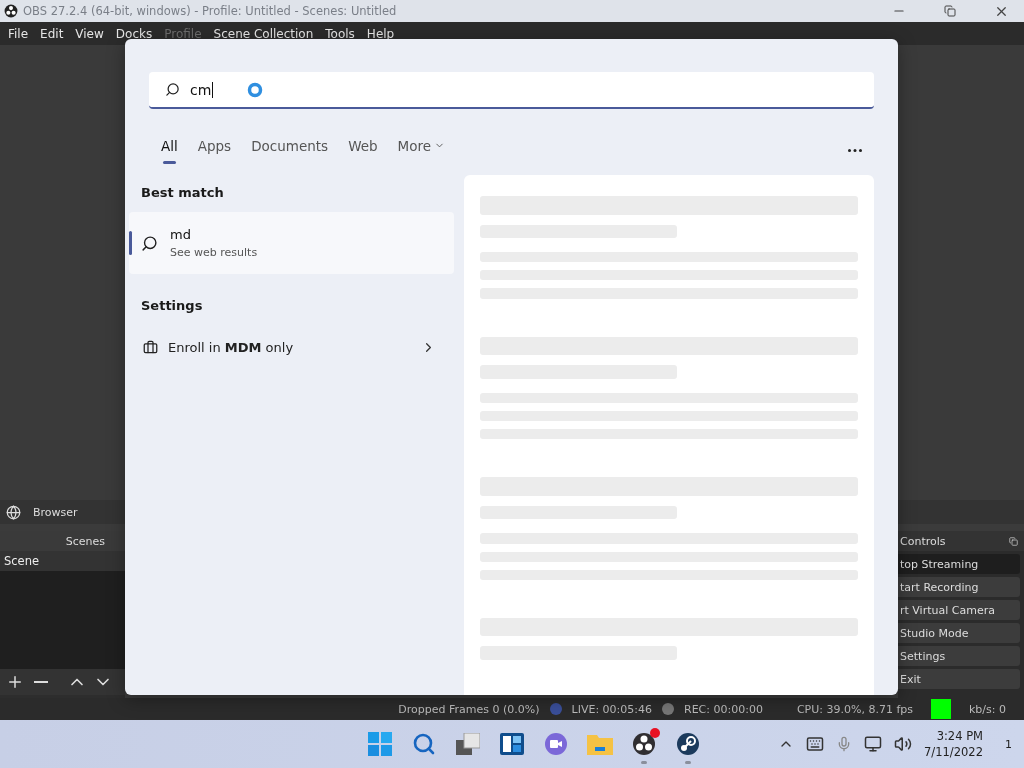 The width and height of the screenshot is (1024, 768). Describe the element at coordinates (987, 709) in the screenshot. I see `bitrate-text: kb/s: 0` at that location.